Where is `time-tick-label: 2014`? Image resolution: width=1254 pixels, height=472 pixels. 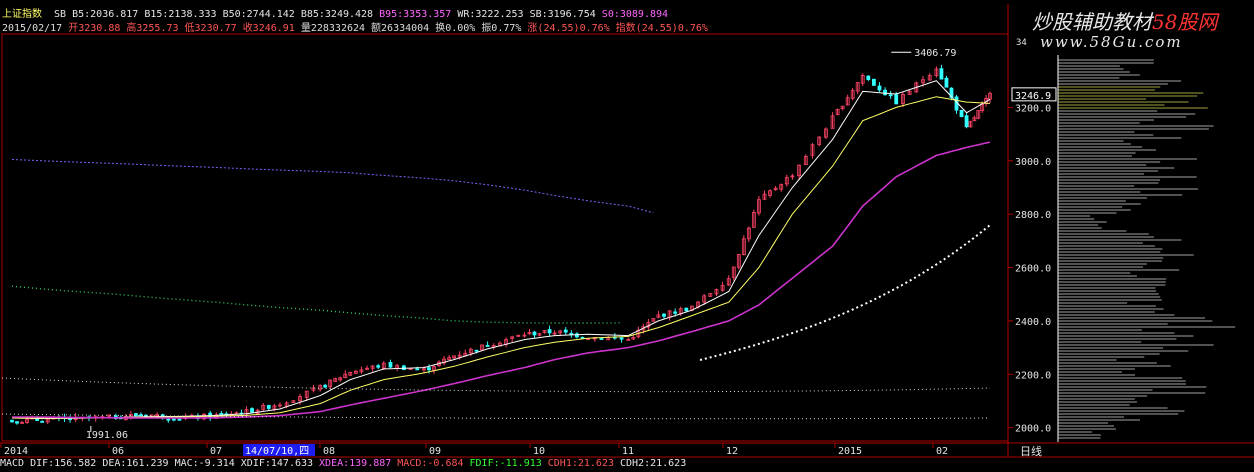
time-tick-label: 2014 is located at coordinates (16, 451).